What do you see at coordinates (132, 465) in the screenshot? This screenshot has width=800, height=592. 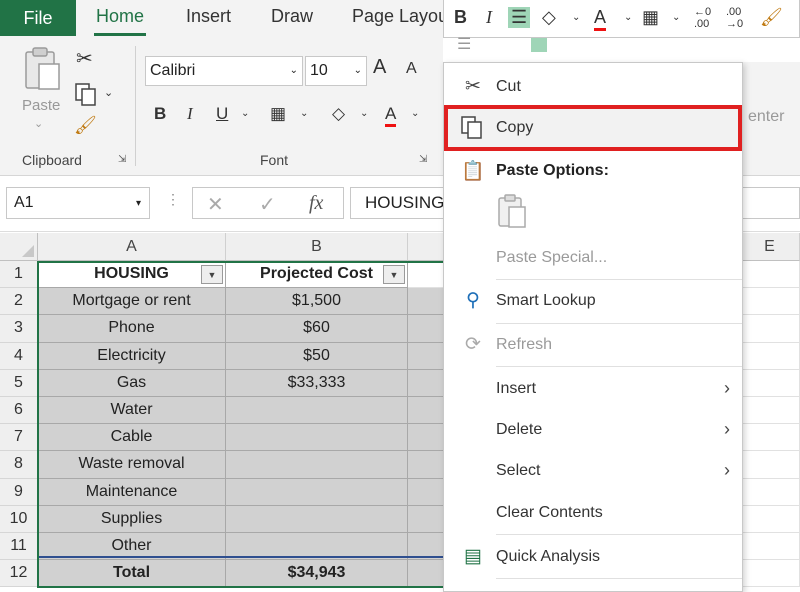 I see `cell-a: Waste removal` at bounding box center [132, 465].